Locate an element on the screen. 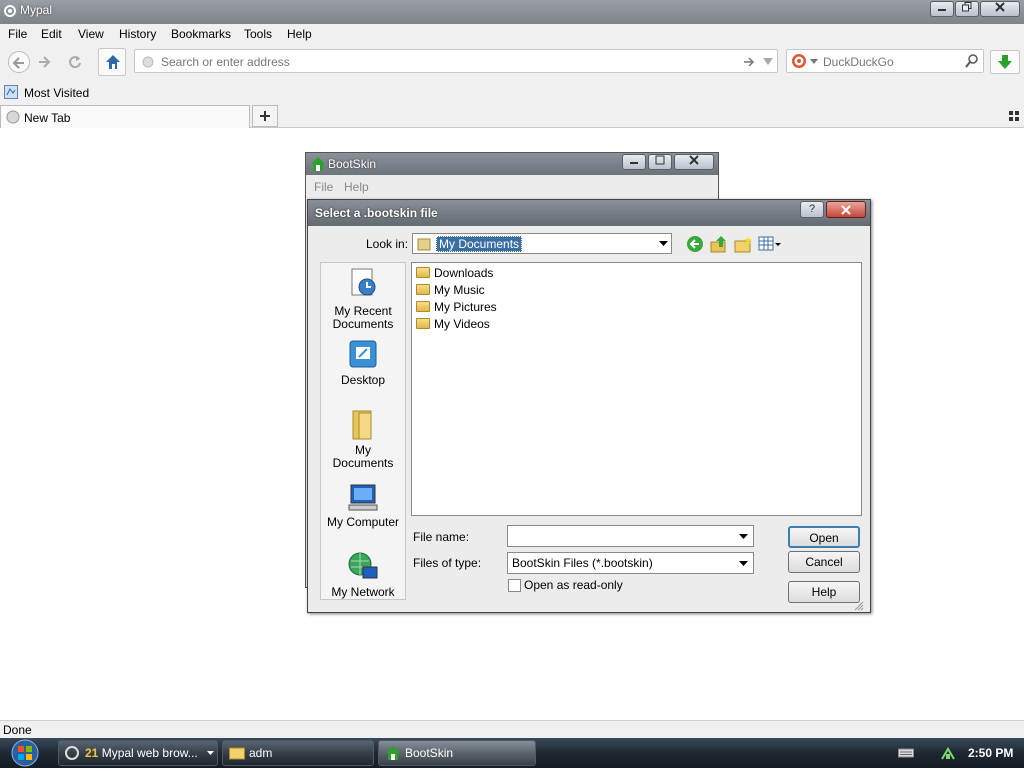 The width and height of the screenshot is (1024, 770). file-name-input is located at coordinates (630, 536).